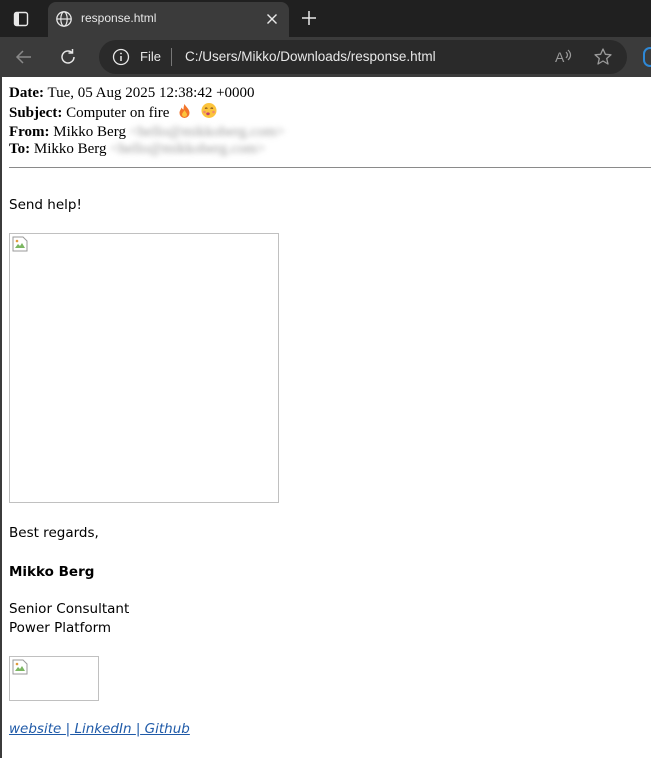  I want to click on fire-emoji-icon, so click(184, 113).